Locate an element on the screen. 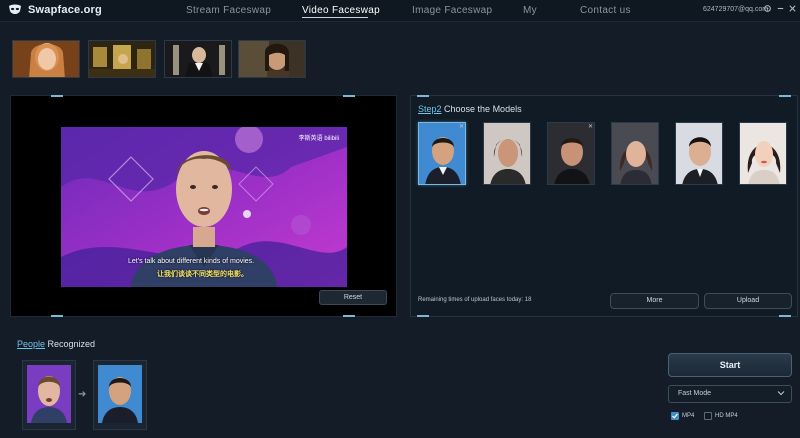 This screenshot has width=800, height=438. check-icon is located at coordinates (675, 416).